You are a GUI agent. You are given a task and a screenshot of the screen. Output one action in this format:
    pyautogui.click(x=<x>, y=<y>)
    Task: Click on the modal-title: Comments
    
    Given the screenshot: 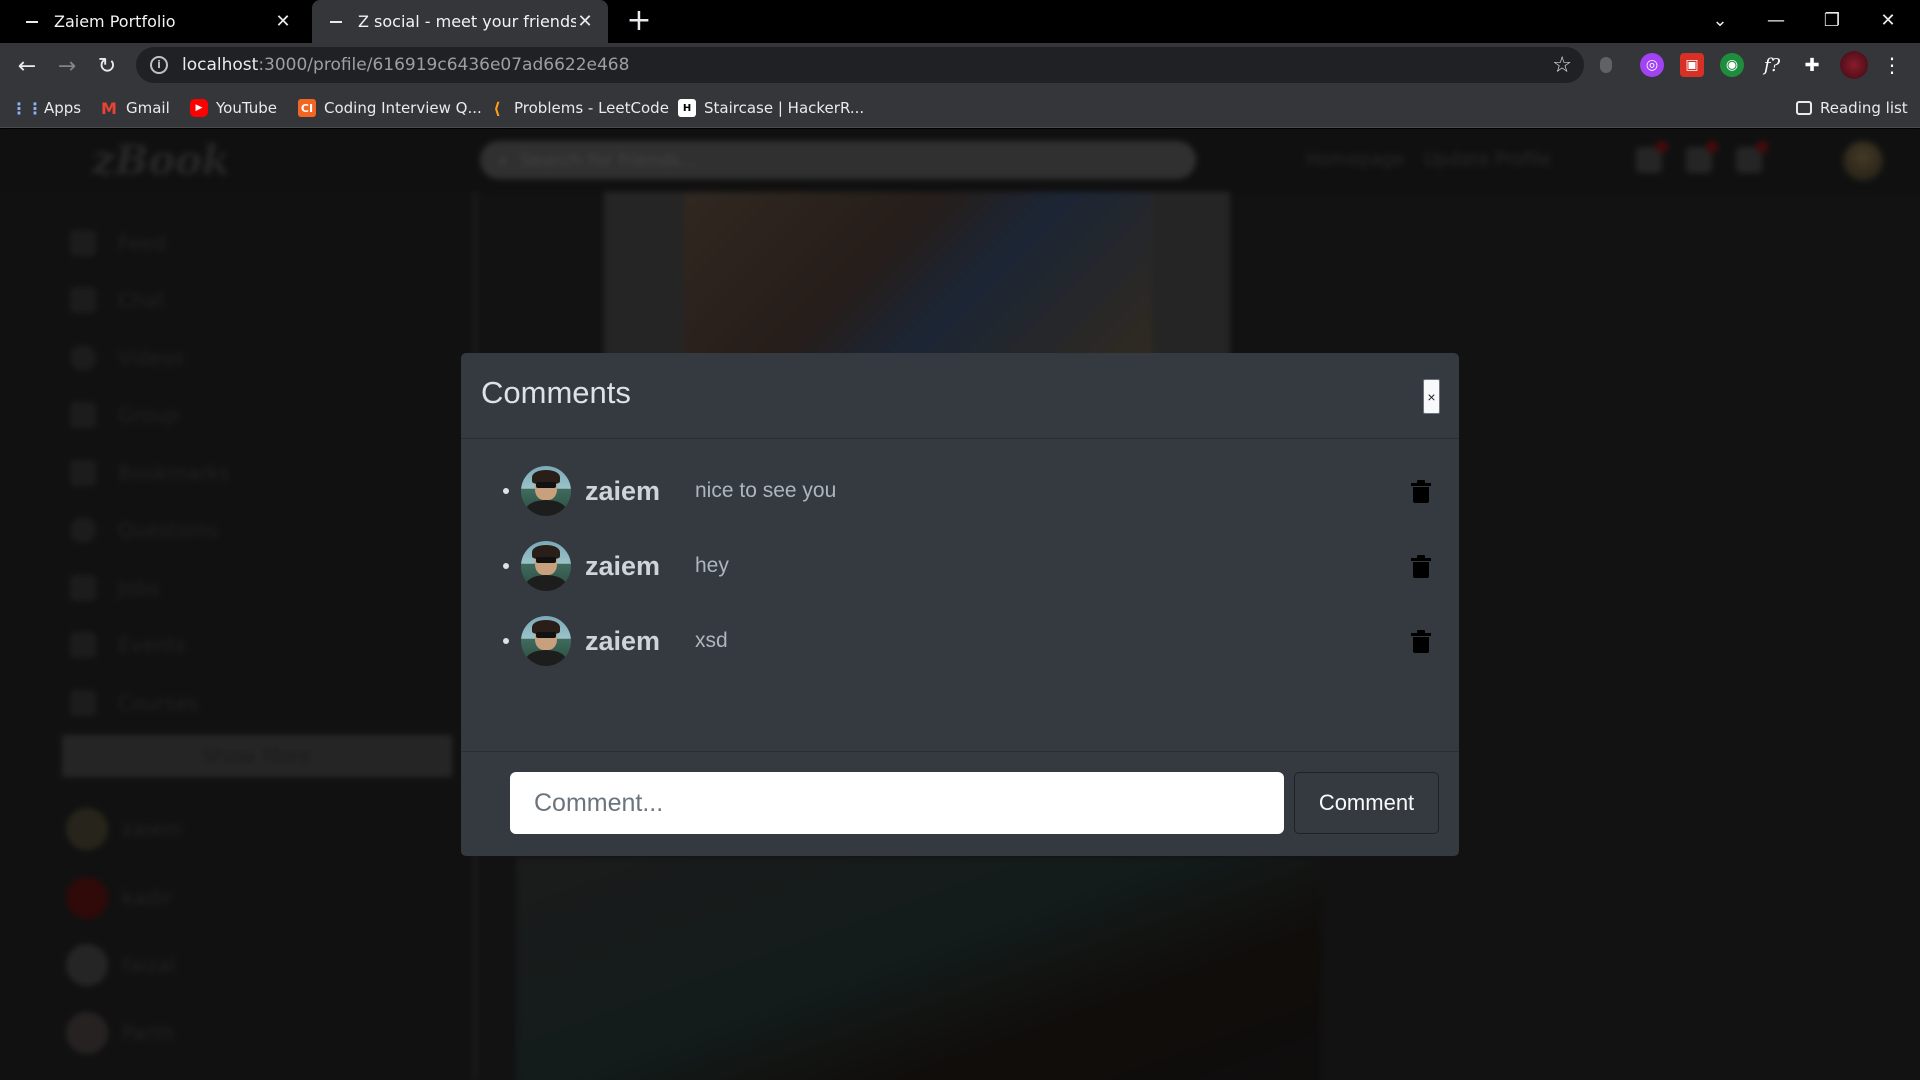 What is the action you would take?
    pyautogui.click(x=556, y=392)
    